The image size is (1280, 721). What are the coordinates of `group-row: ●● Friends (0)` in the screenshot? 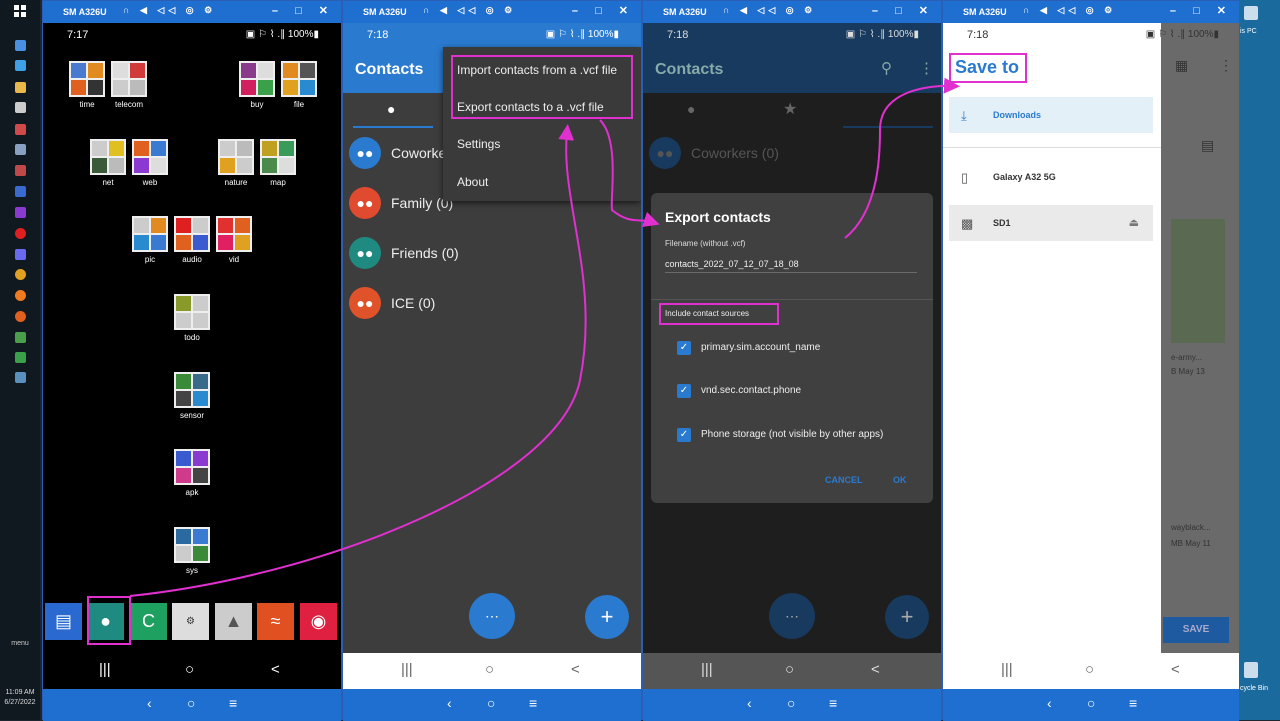 It's located at (495, 253).